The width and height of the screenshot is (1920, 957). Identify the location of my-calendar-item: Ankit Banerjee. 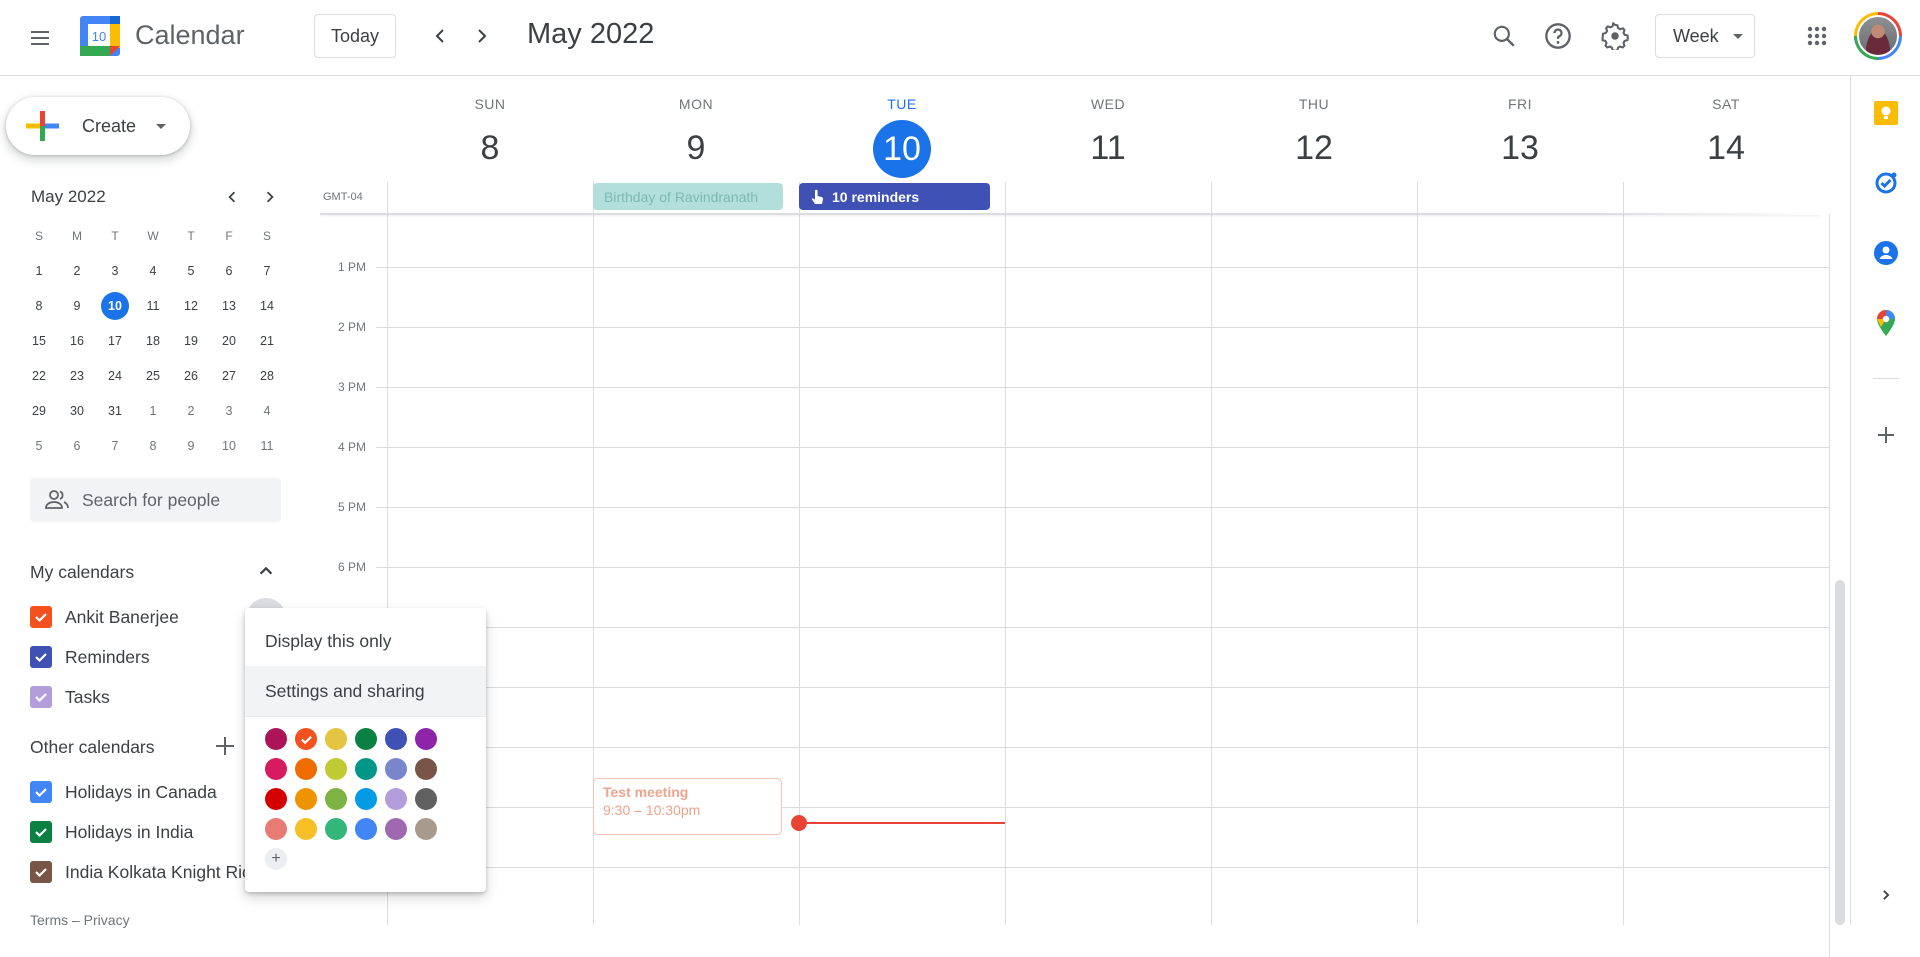
(104, 617).